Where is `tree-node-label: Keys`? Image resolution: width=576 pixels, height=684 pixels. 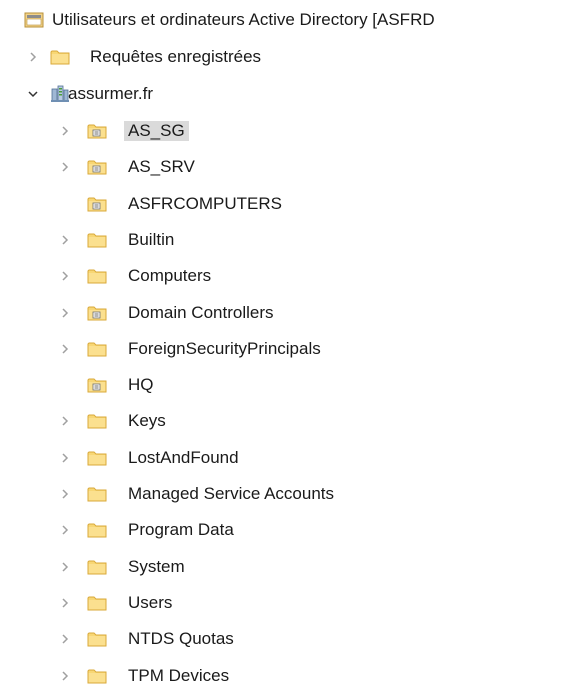
tree-node-label: Keys is located at coordinates (147, 421).